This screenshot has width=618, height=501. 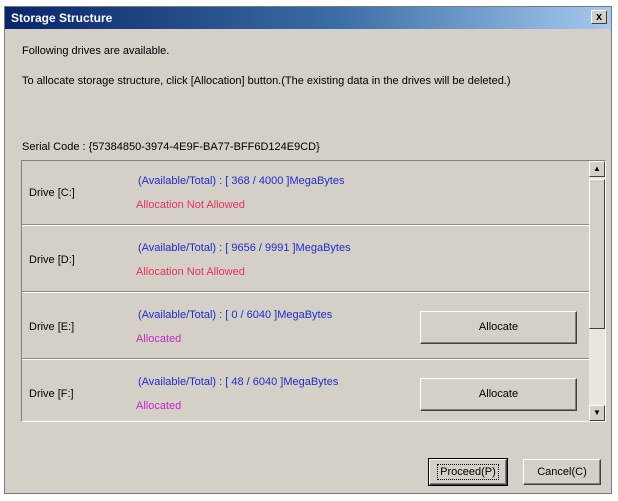 I want to click on close-button: x, so click(x=599, y=17).